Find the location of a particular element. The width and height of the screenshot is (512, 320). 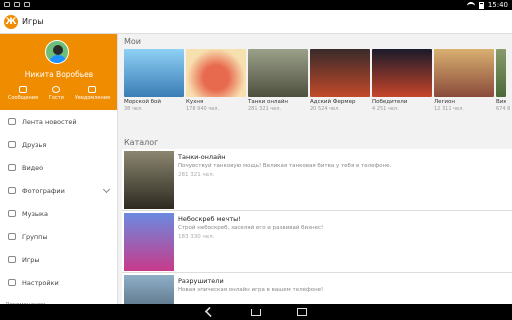

game-name: Легион is located at coordinates (444, 102).